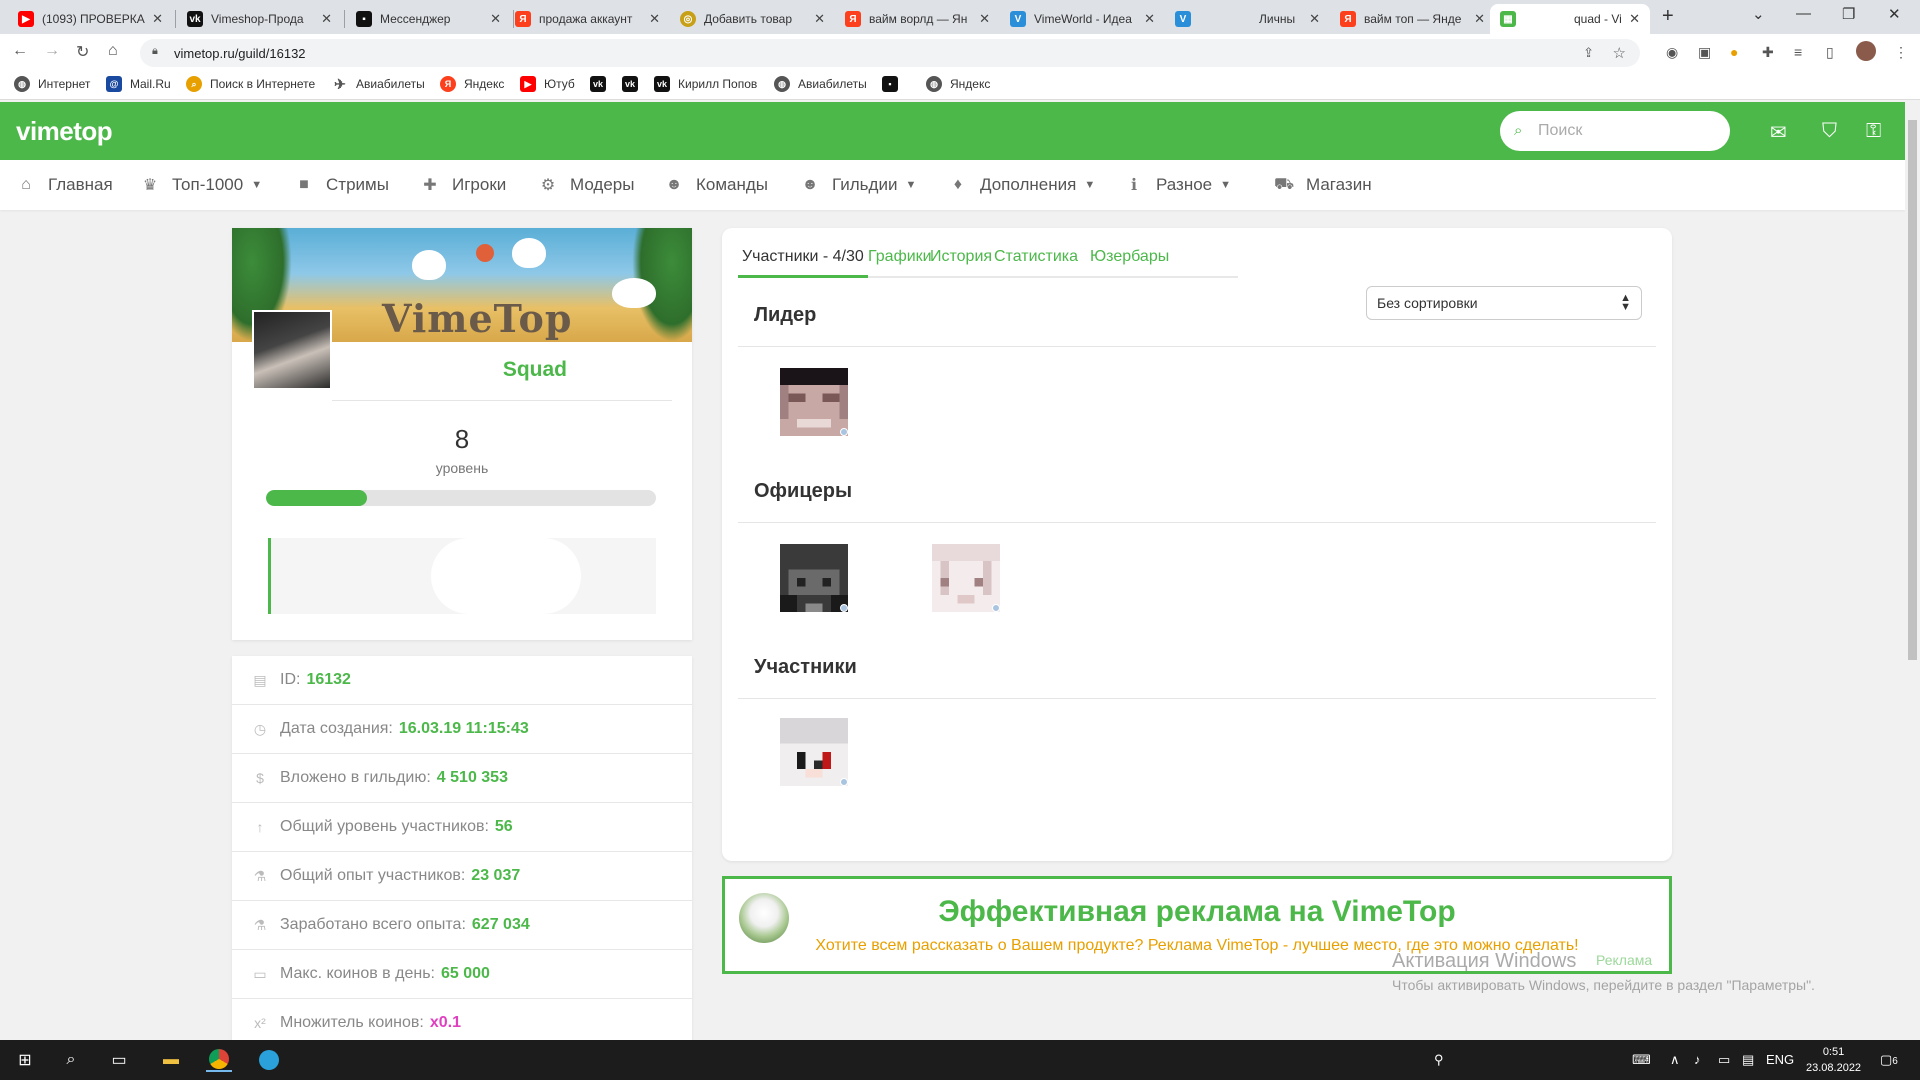 Image resolution: width=1920 pixels, height=1080 pixels. What do you see at coordinates (1758, 14) in the screenshot?
I see `tab-search-icon: ⌄` at bounding box center [1758, 14].